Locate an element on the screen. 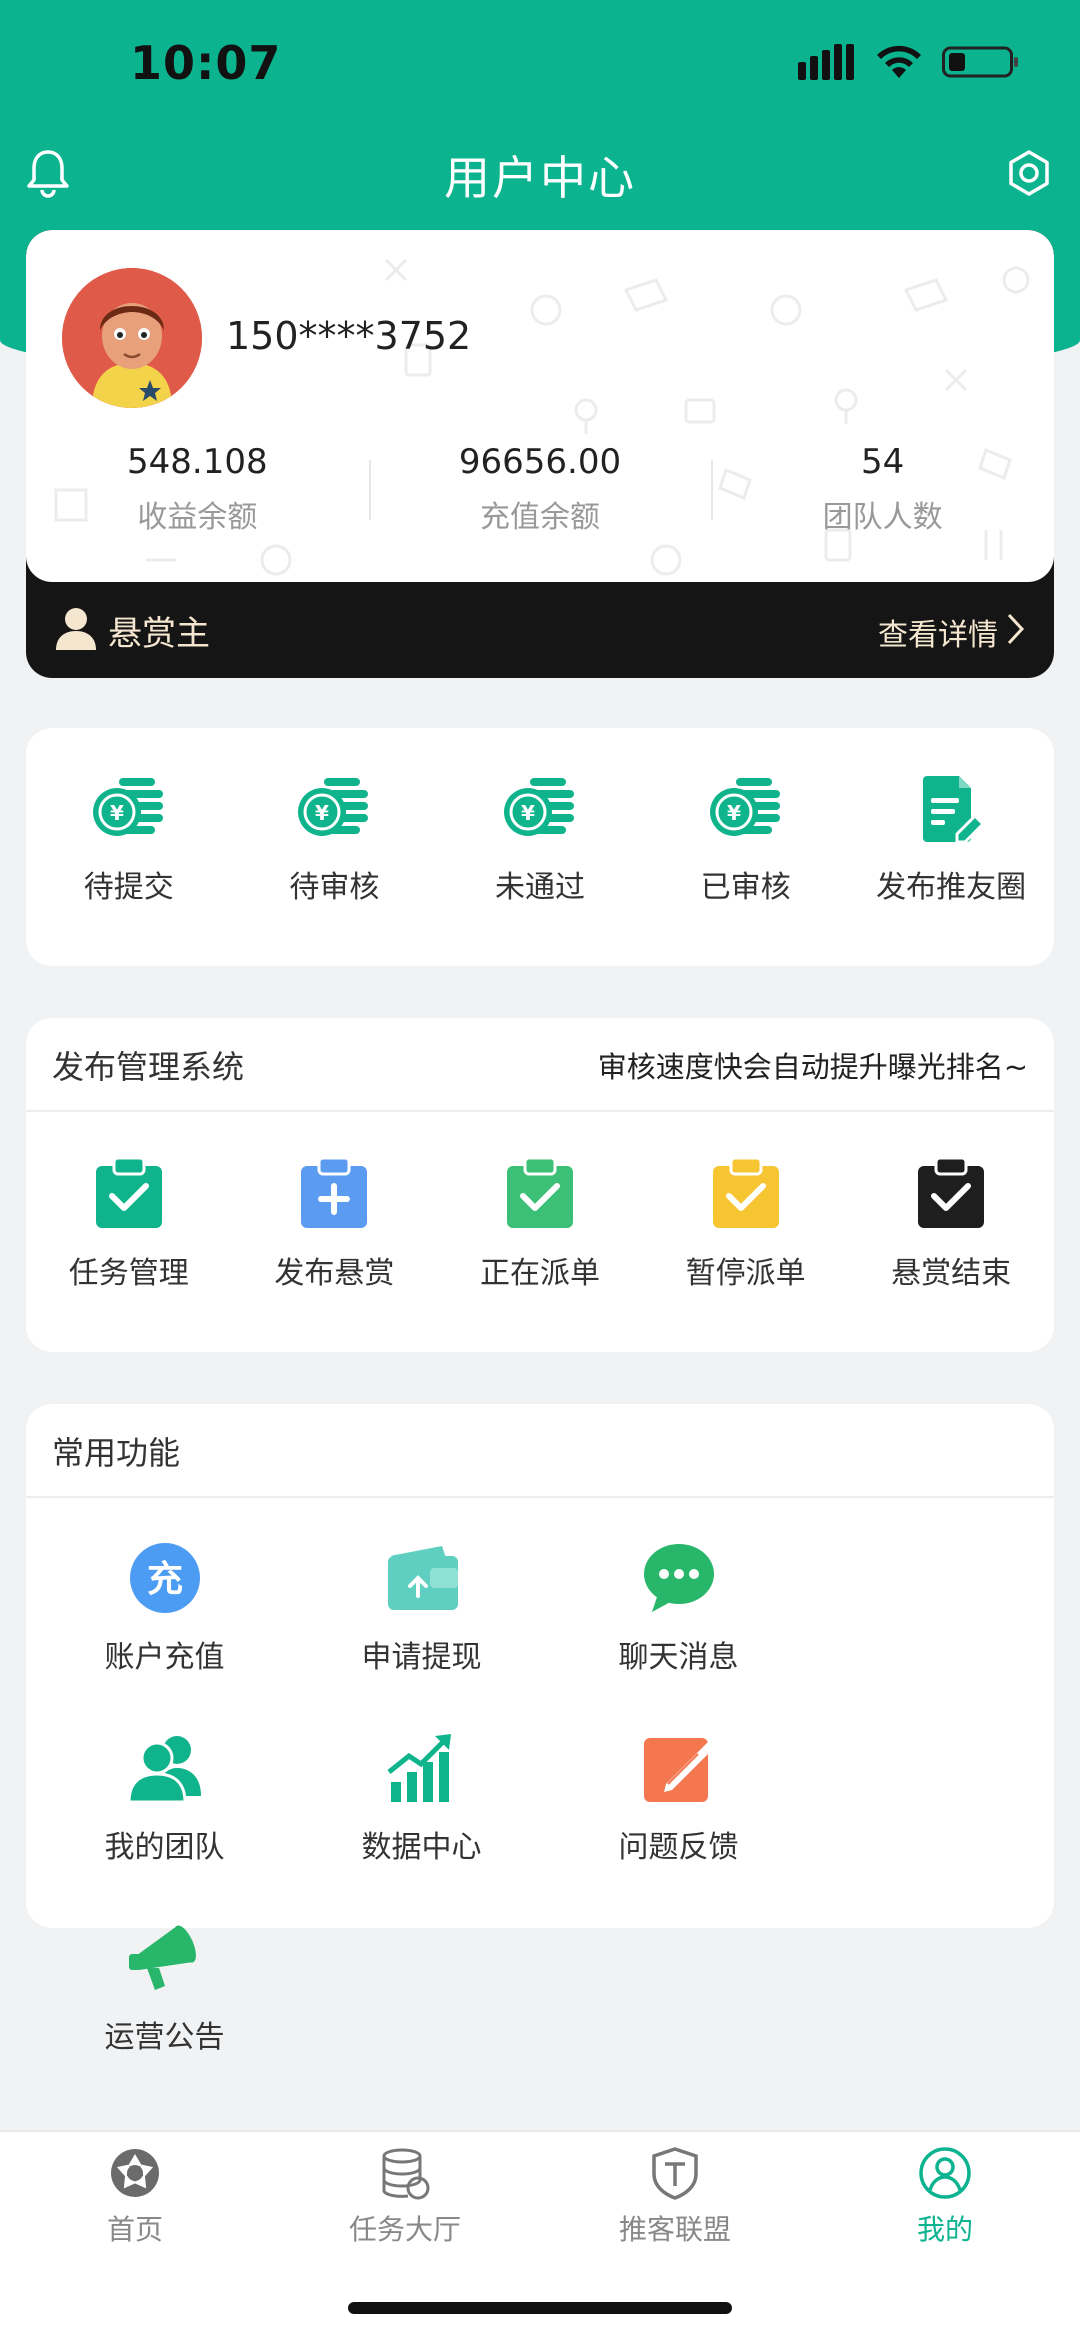 The width and height of the screenshot is (1080, 2337). card-title: 常用功能 is located at coordinates (116, 1453).